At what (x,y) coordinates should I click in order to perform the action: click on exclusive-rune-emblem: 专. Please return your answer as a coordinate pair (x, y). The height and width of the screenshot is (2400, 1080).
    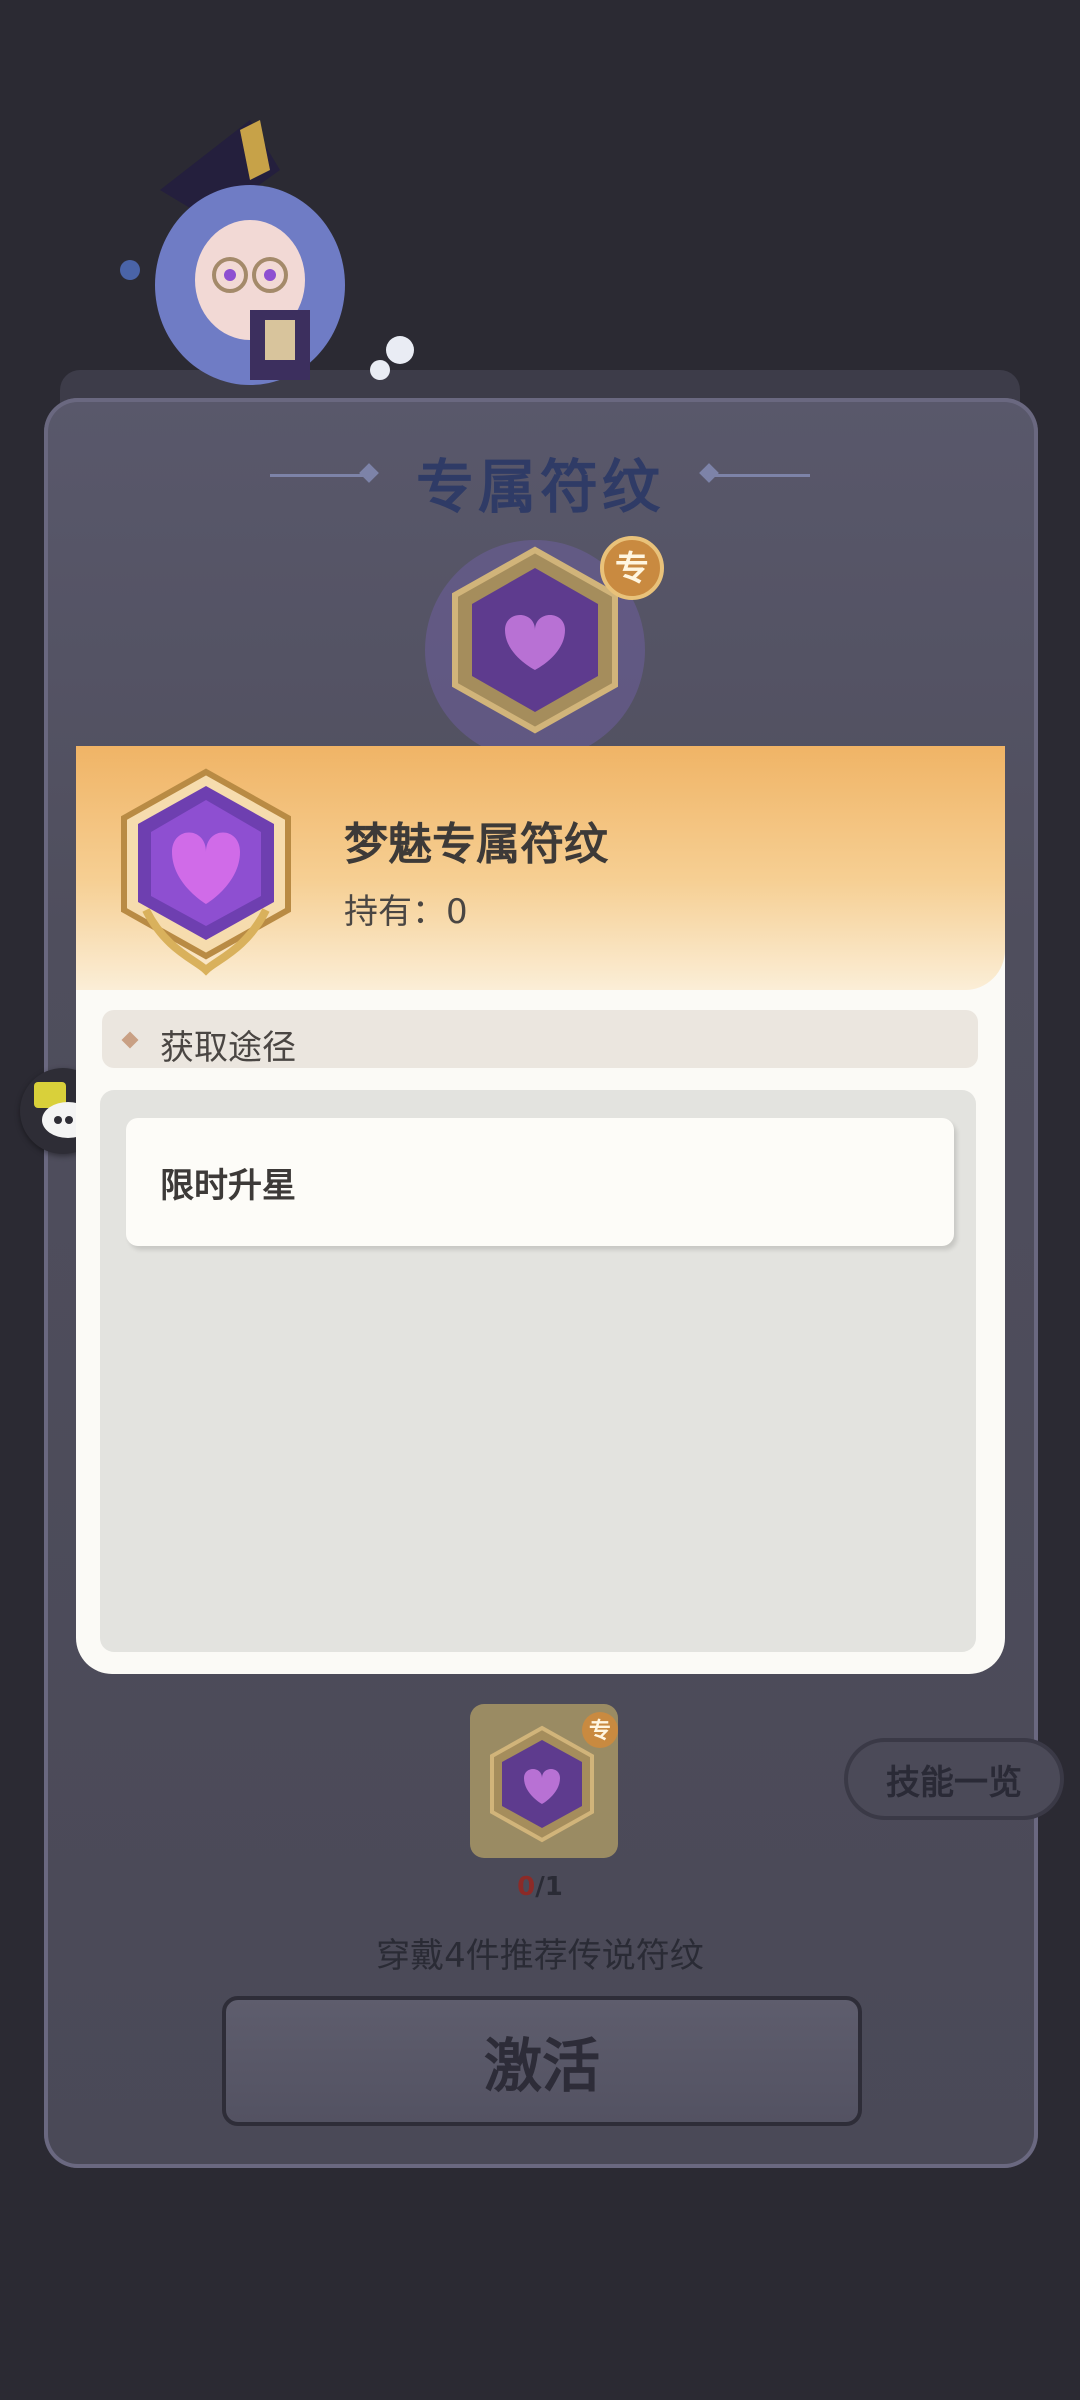
    Looking at the image, I should click on (544, 648).